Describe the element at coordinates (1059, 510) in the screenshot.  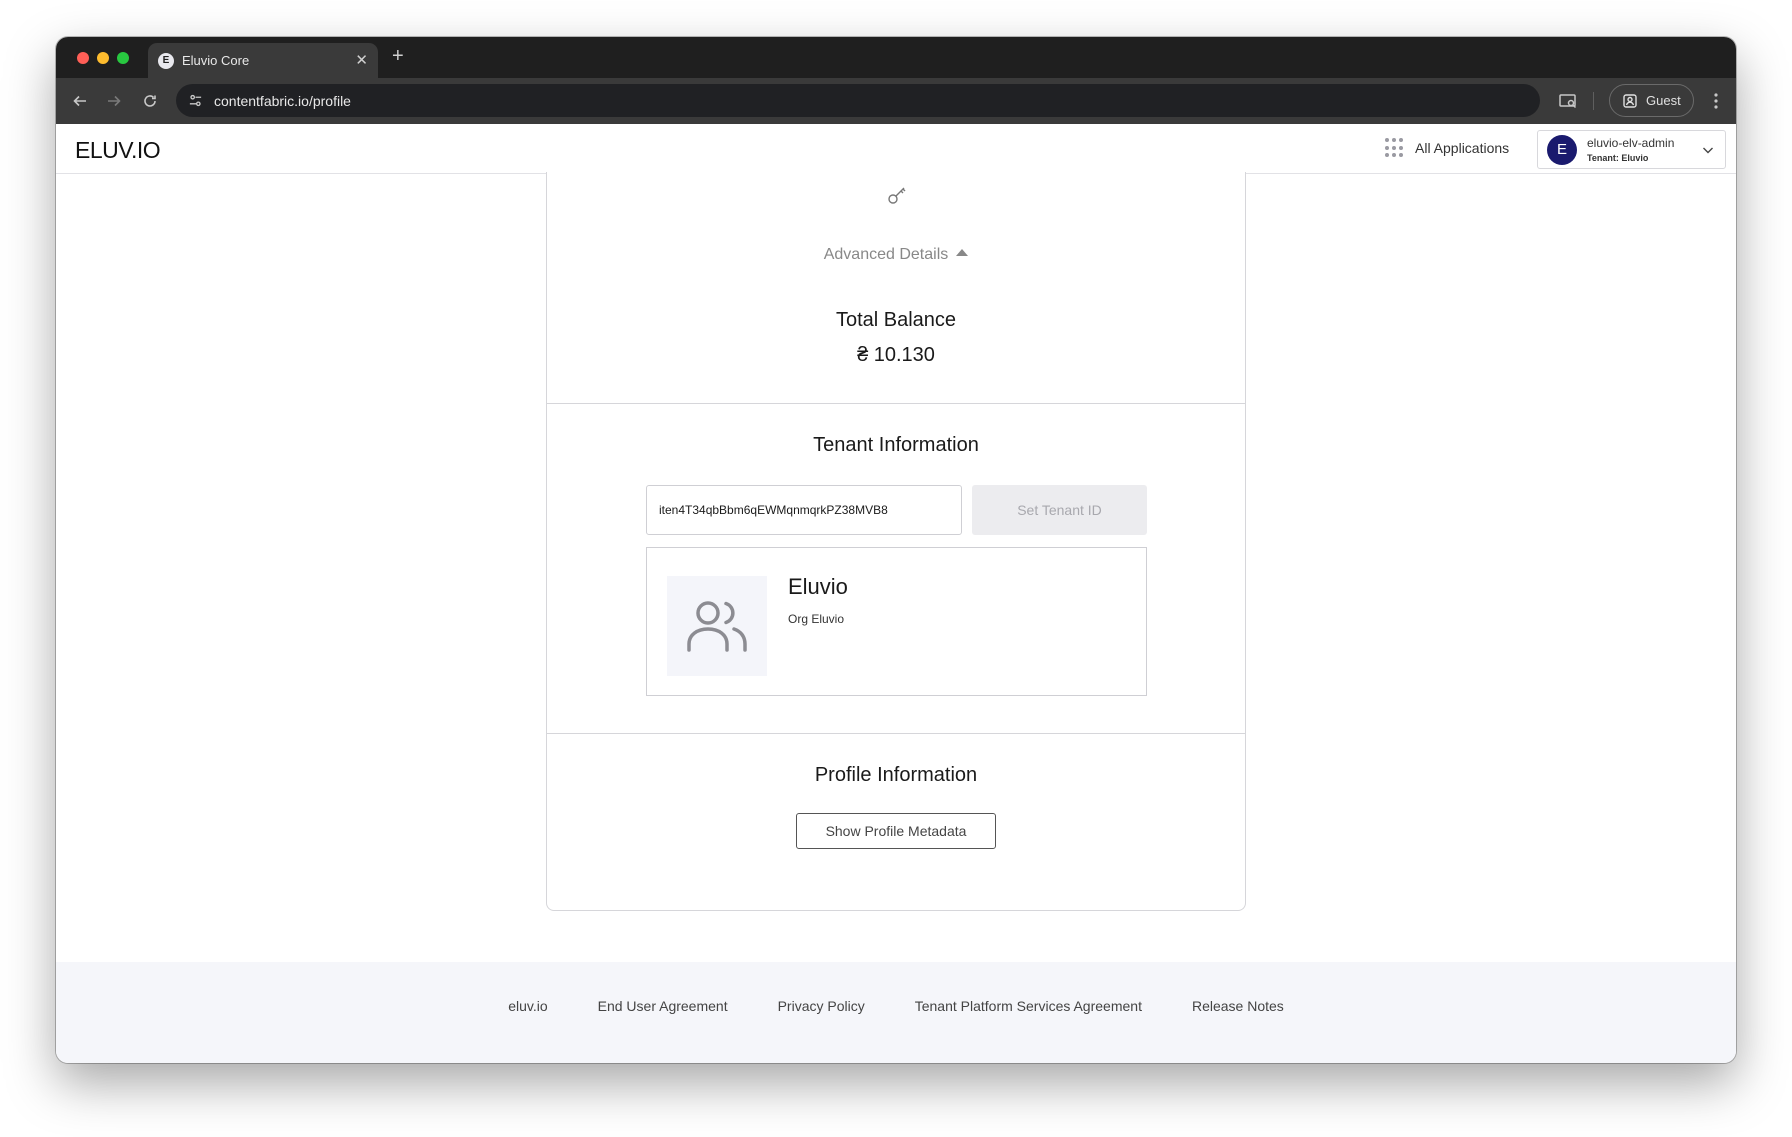
I see `set-tenant-id-button: Set Tenant ID` at that location.